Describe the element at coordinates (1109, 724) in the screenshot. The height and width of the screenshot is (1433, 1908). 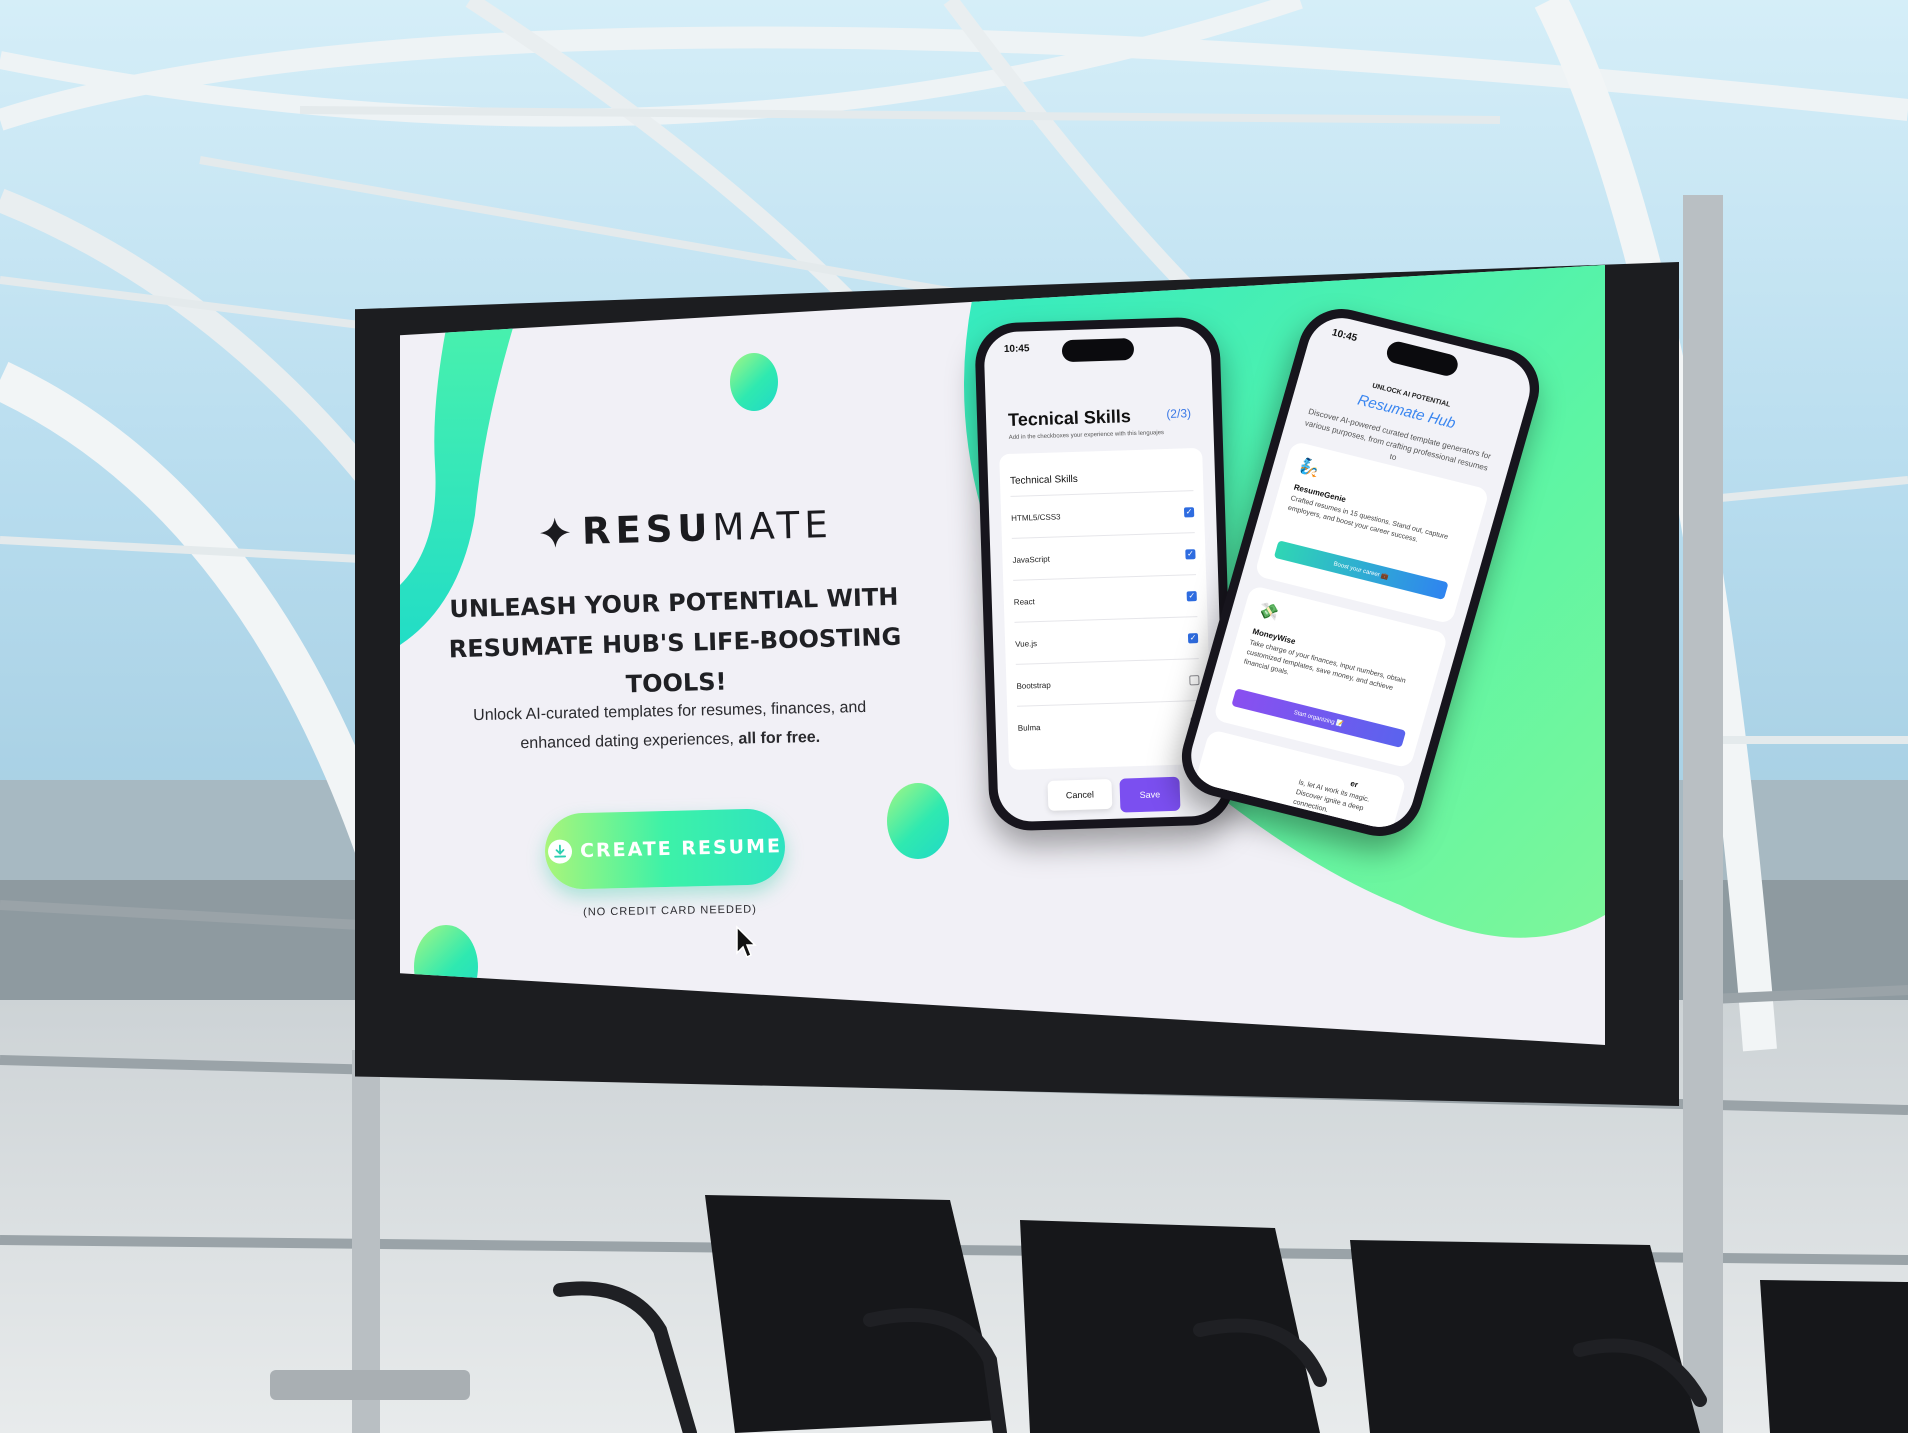
I see `skill-row: Bulma` at that location.